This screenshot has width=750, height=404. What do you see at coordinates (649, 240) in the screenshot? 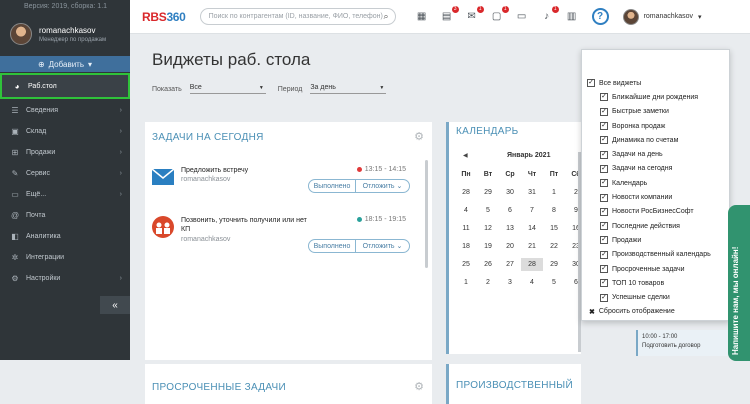
I see `widget-checkbox: ✓ Продажи` at bounding box center [649, 240].